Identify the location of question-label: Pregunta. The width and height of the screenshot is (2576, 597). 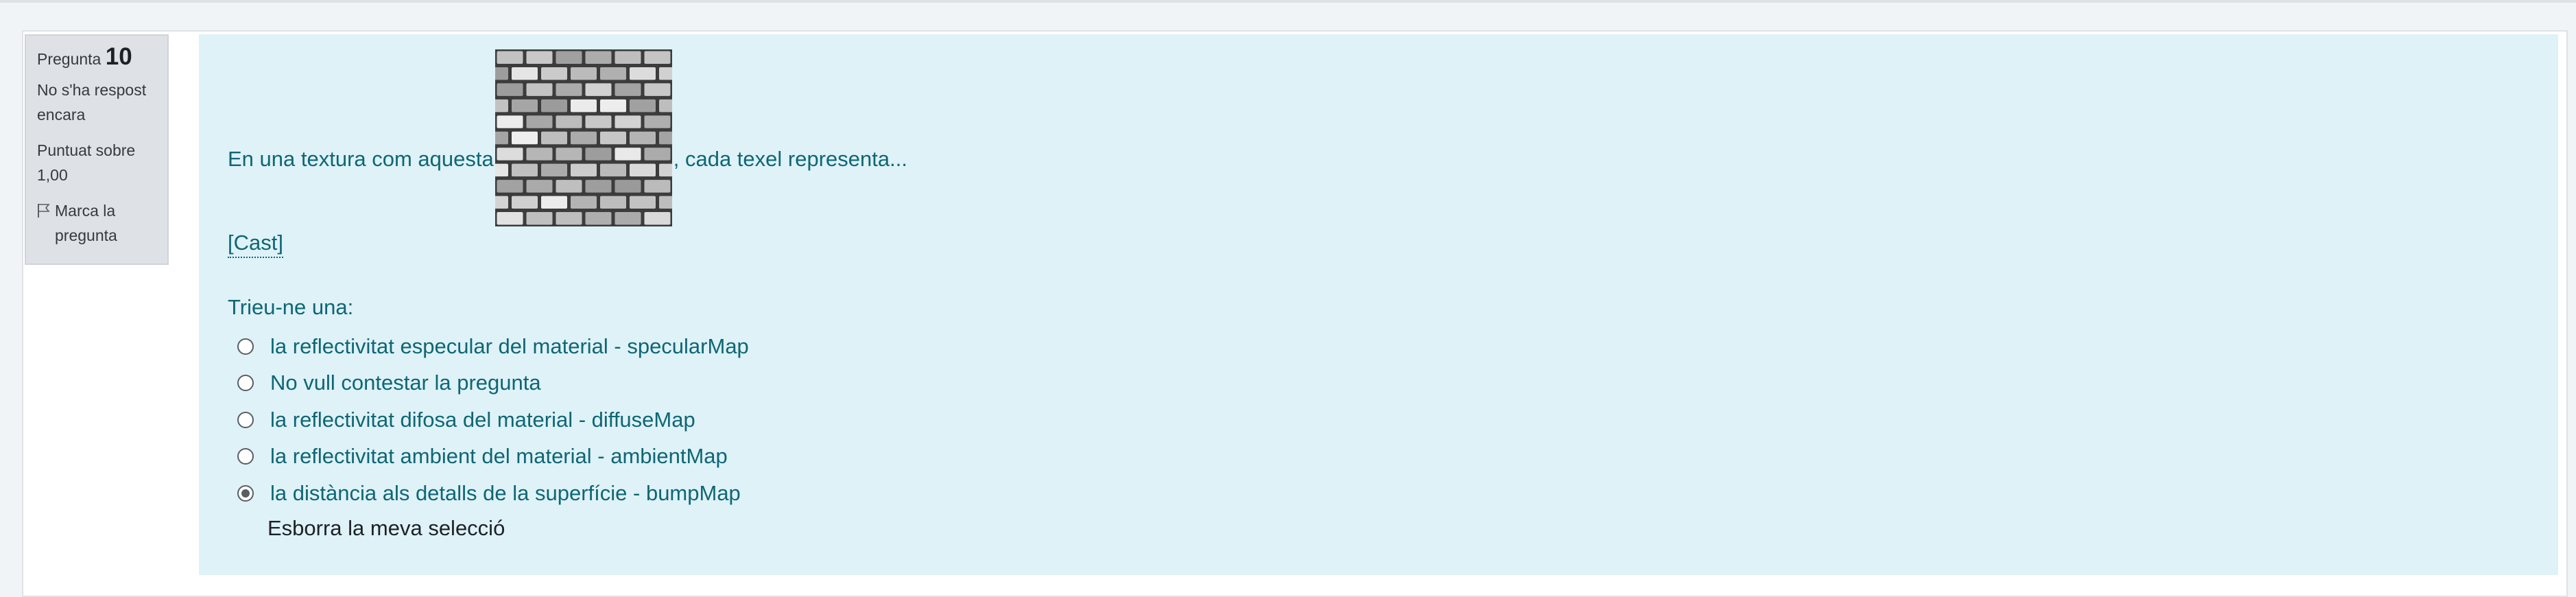
(69, 59).